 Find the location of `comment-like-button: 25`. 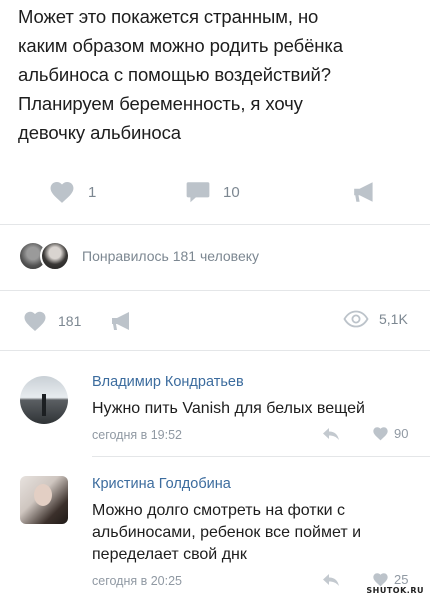

comment-like-button: 25 is located at coordinates (390, 579).